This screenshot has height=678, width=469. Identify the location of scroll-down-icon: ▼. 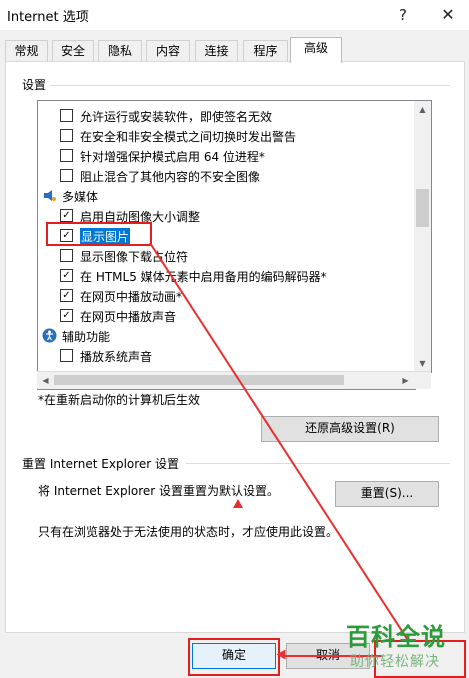
(422, 363).